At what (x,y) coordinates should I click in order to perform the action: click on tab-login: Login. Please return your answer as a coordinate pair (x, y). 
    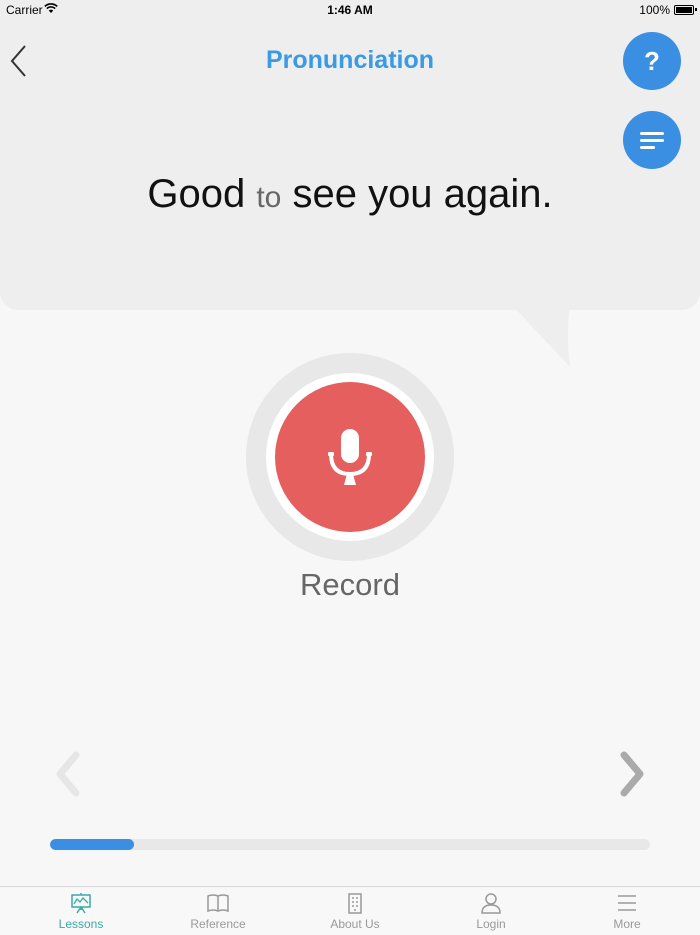
    Looking at the image, I should click on (491, 911).